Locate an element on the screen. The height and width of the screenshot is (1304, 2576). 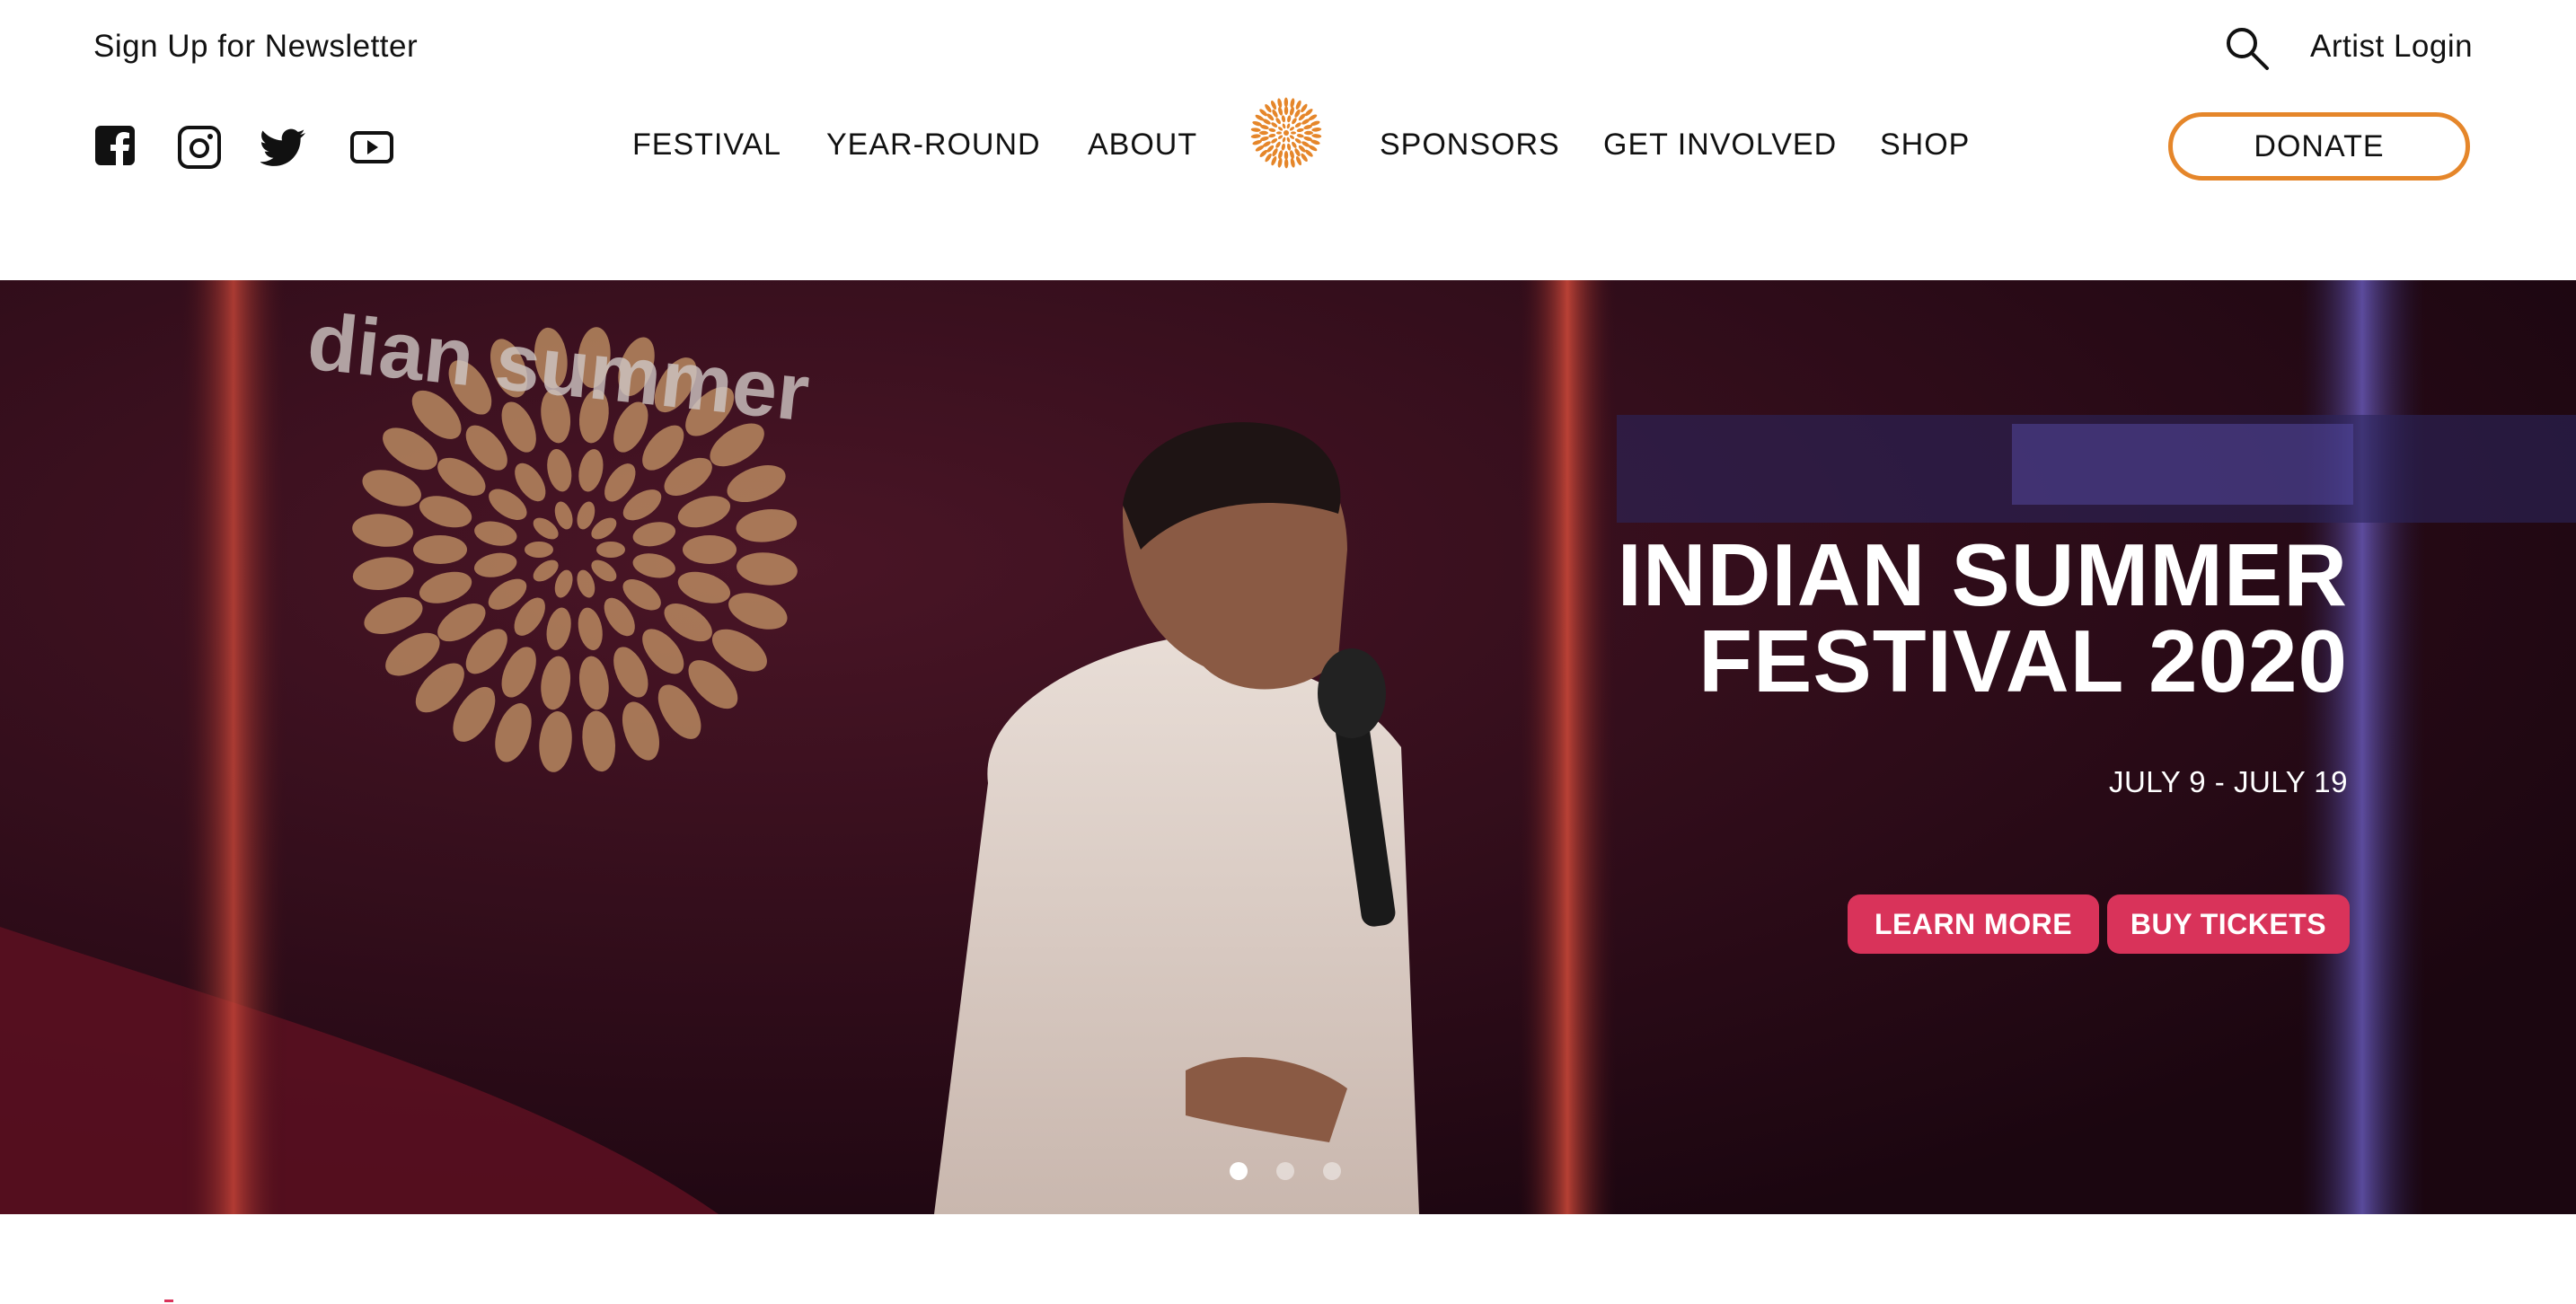
nav-festival: FESTIVAL is located at coordinates (706, 145).